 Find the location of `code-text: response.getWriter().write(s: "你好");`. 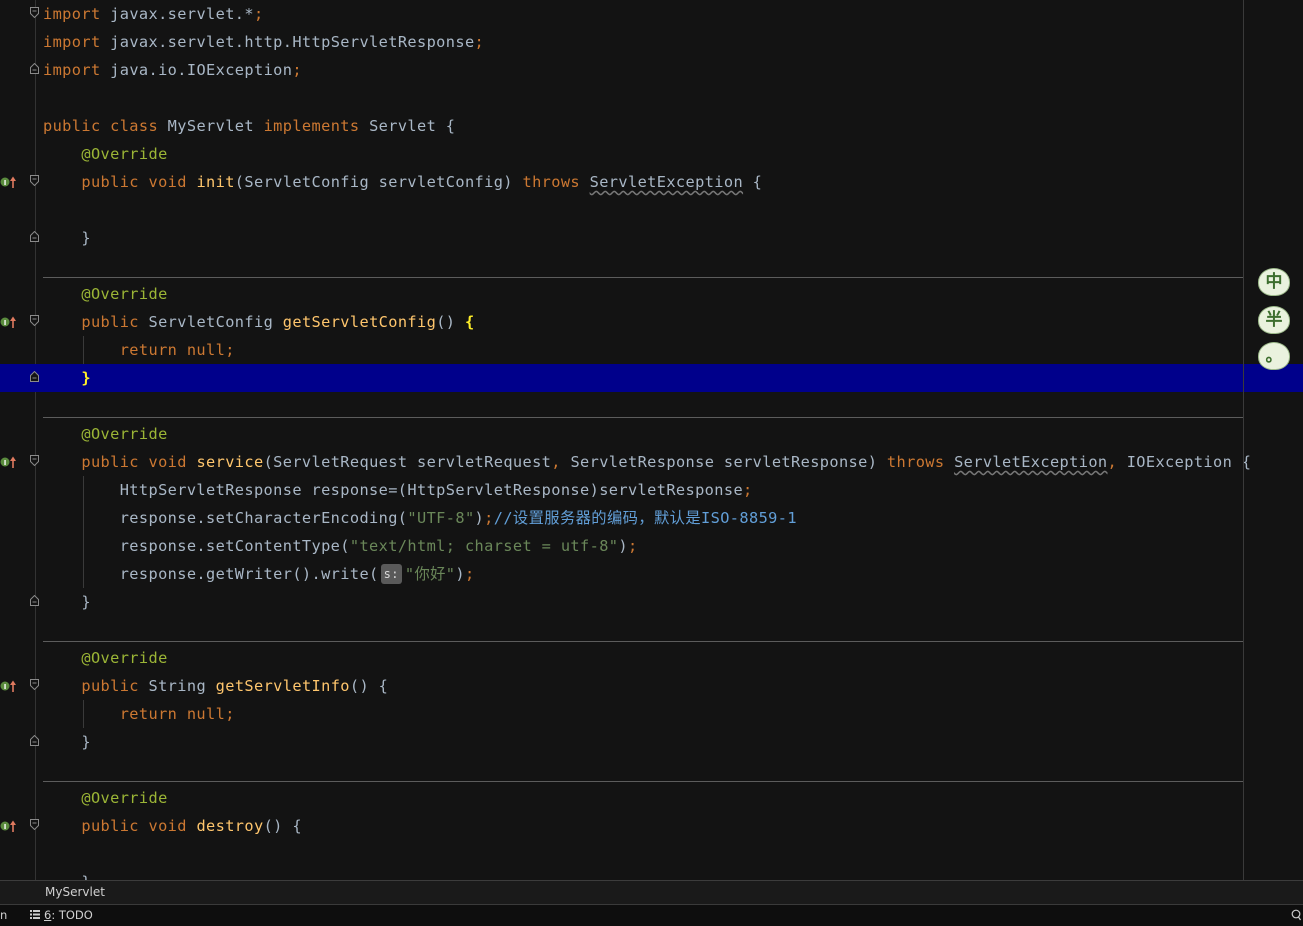

code-text: response.getWriter().write(s: "你好"); is located at coordinates (259, 574).